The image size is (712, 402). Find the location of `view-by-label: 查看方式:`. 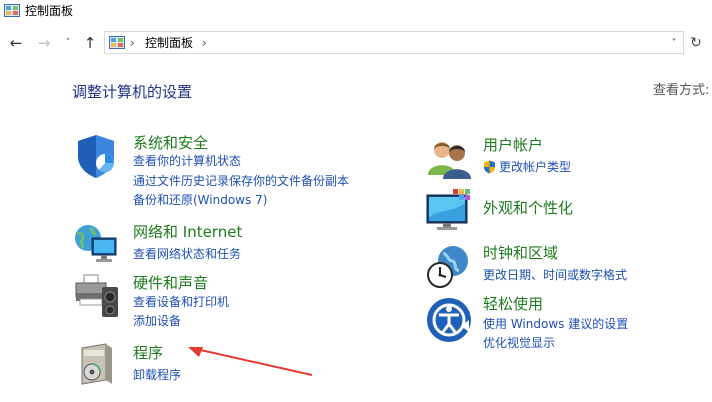

view-by-label: 查看方式: is located at coordinates (681, 91).